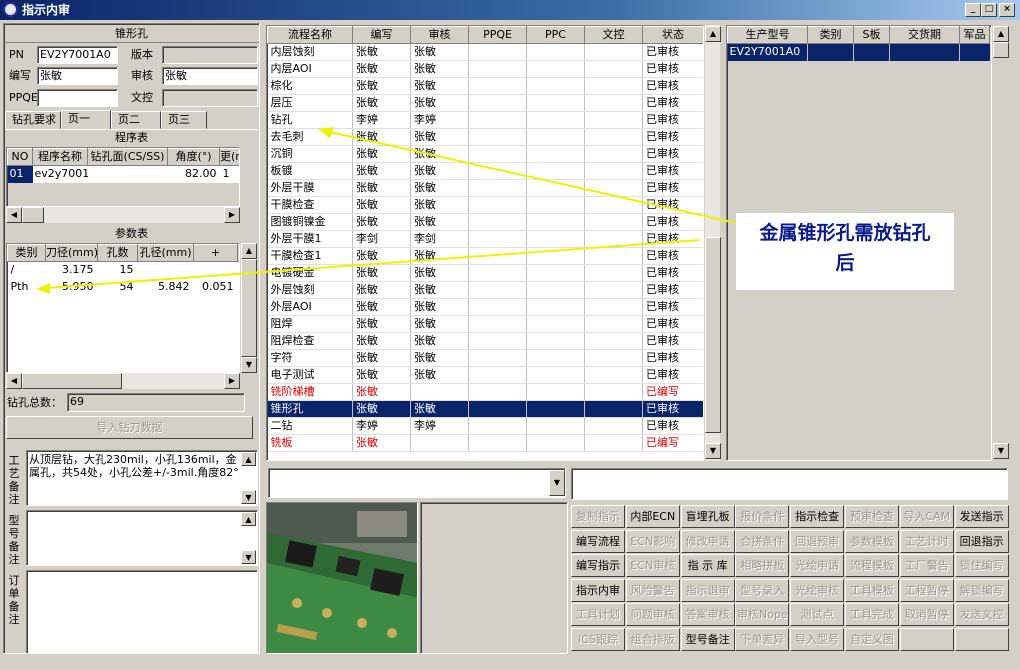  What do you see at coordinates (707, 516) in the screenshot?
I see `action-button: 盲埋孔板` at bounding box center [707, 516].